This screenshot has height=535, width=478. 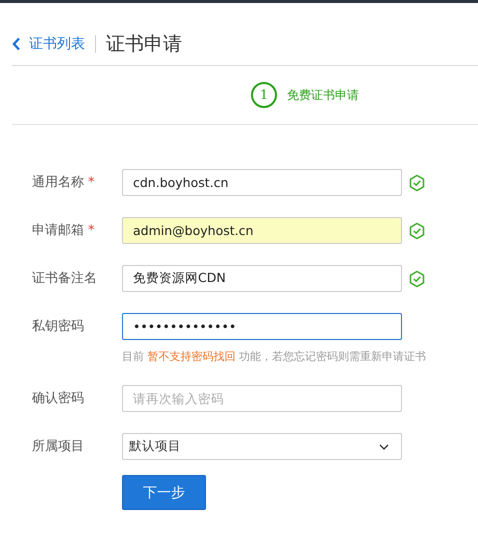 What do you see at coordinates (262, 326) in the screenshot?
I see `input-field: ••••••••••••••` at bounding box center [262, 326].